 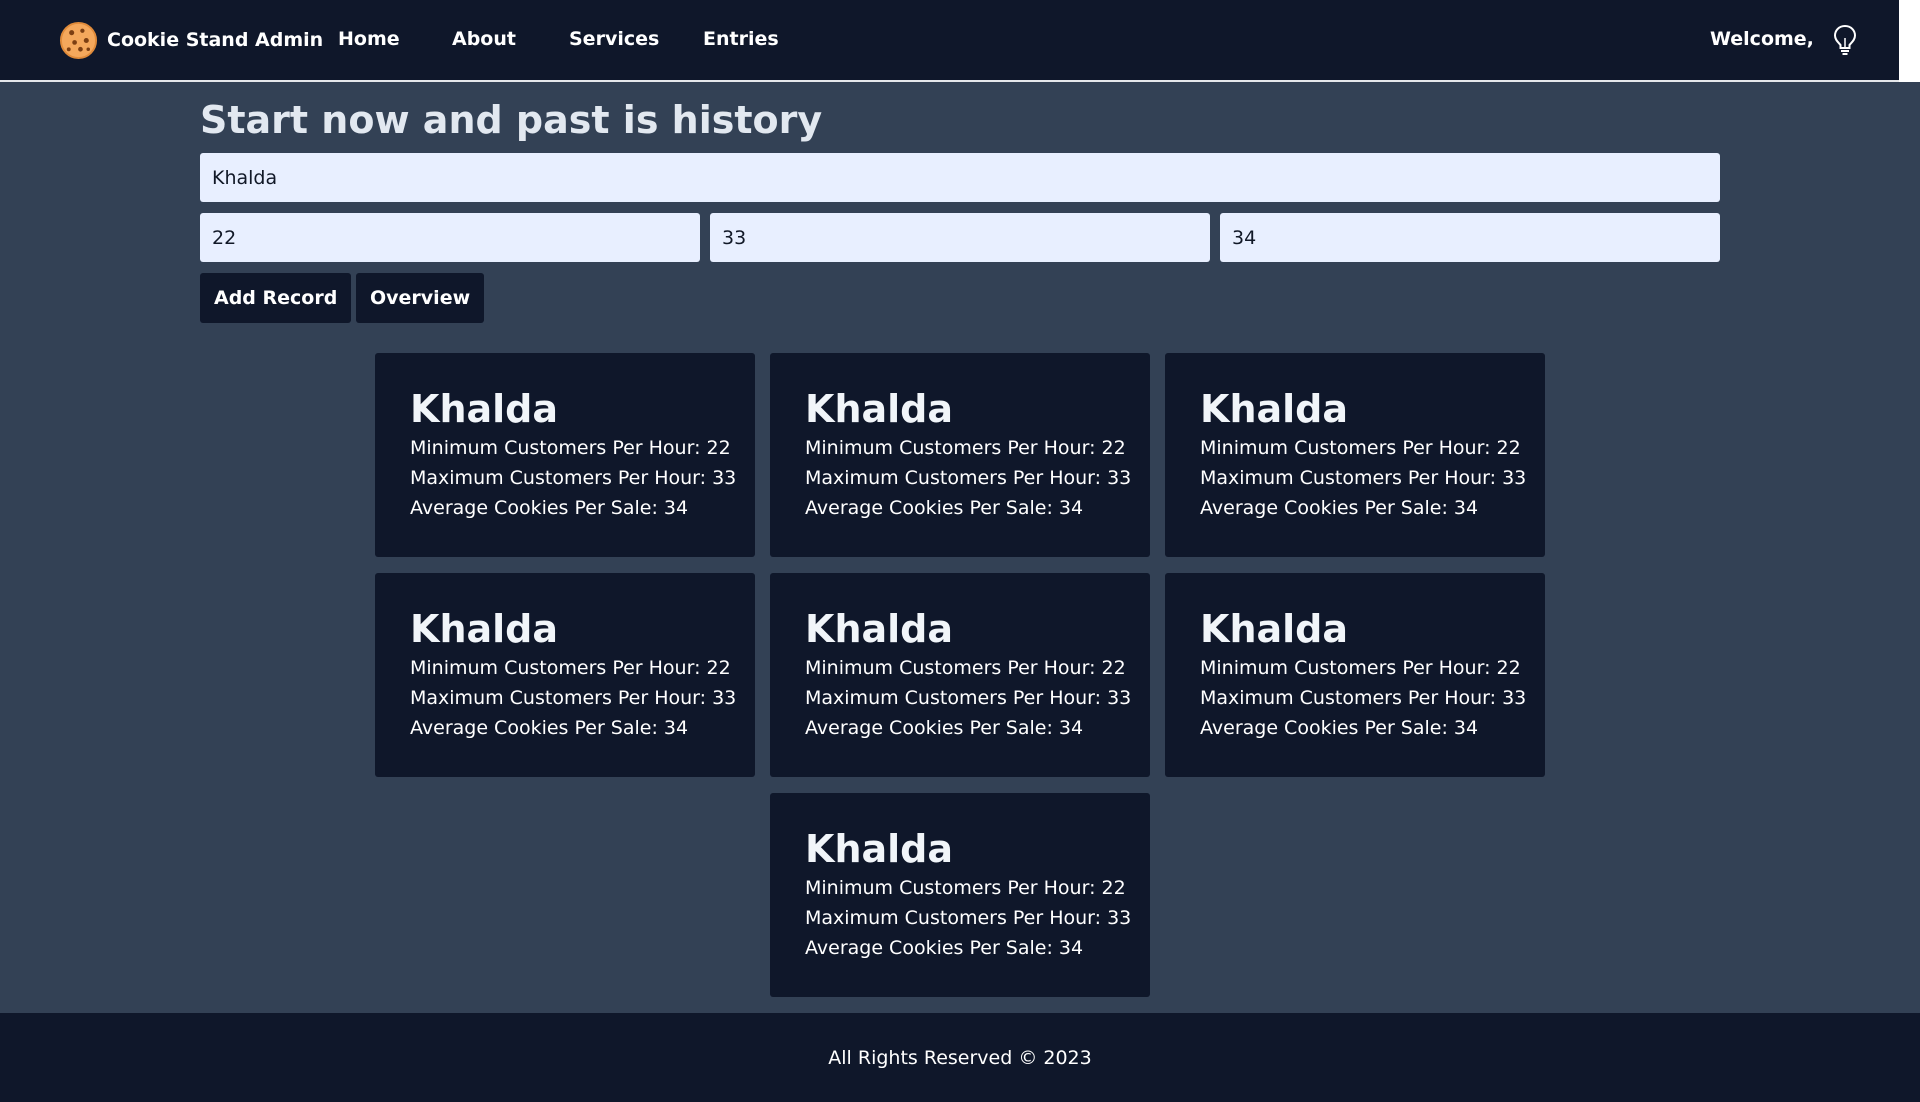 I want to click on form-heading: Start now and past is history, so click(x=511, y=120).